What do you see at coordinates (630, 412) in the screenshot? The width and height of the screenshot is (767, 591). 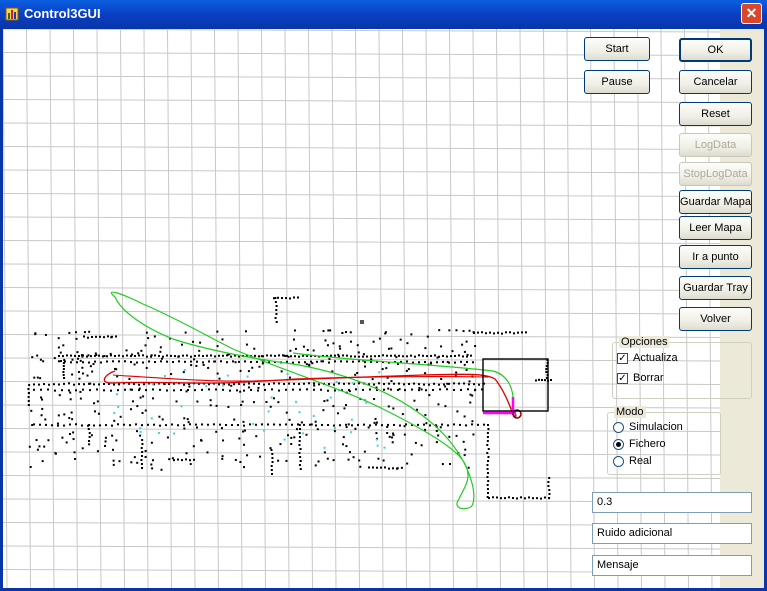 I see `modo-title: Modo` at bounding box center [630, 412].